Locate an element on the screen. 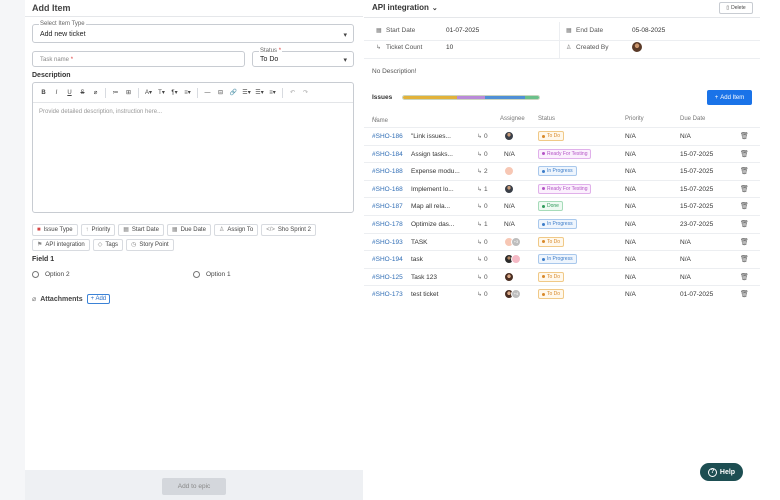 This screenshot has width=780, height=500. add-to-epic-button: Add to epic is located at coordinates (194, 486).